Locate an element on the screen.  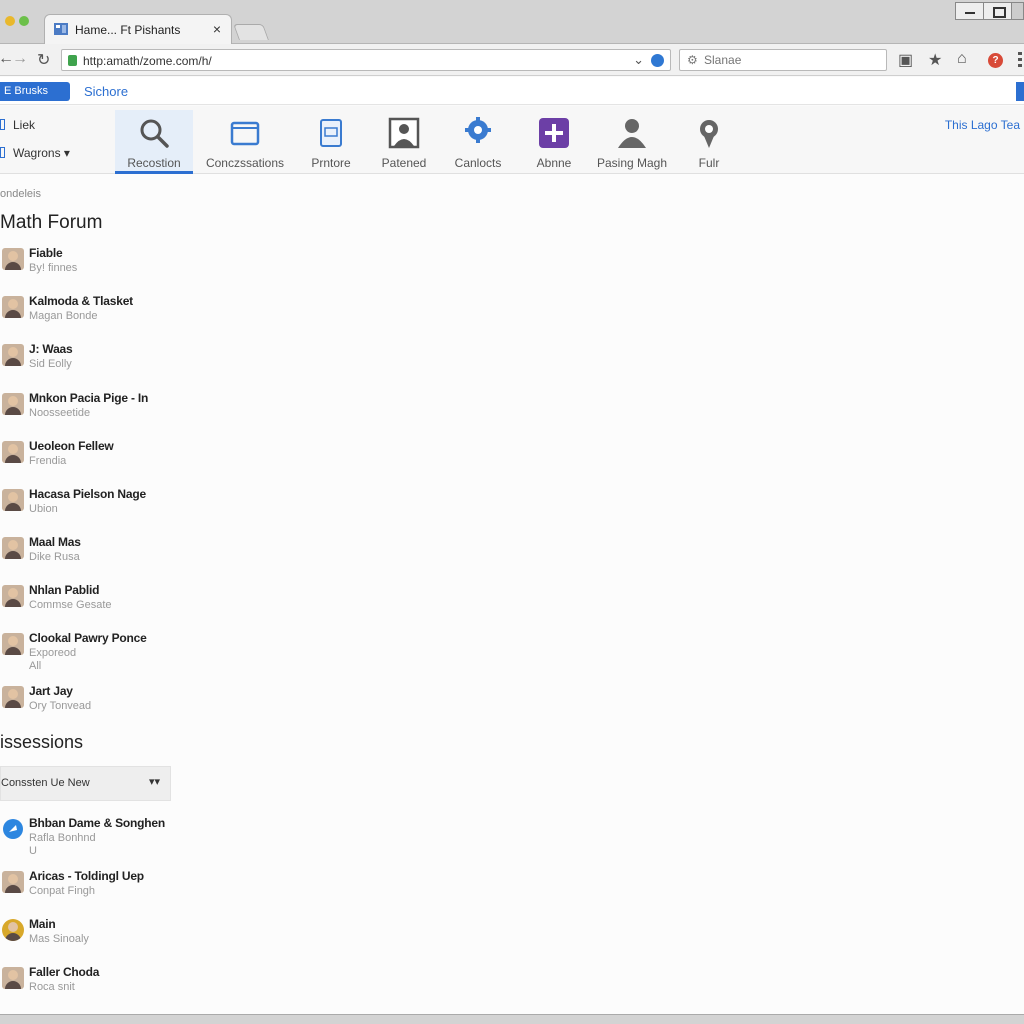
close-window-button is located at coordinates (1018, 11).